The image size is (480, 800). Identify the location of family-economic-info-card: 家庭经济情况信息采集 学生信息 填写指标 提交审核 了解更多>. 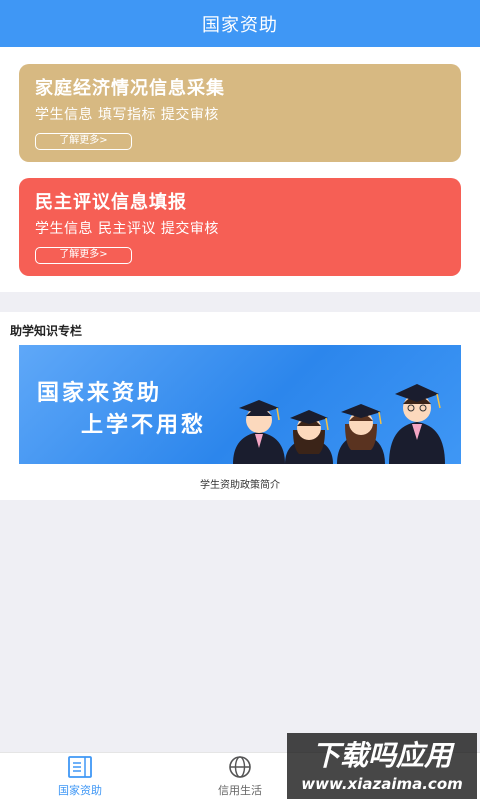
(240, 113).